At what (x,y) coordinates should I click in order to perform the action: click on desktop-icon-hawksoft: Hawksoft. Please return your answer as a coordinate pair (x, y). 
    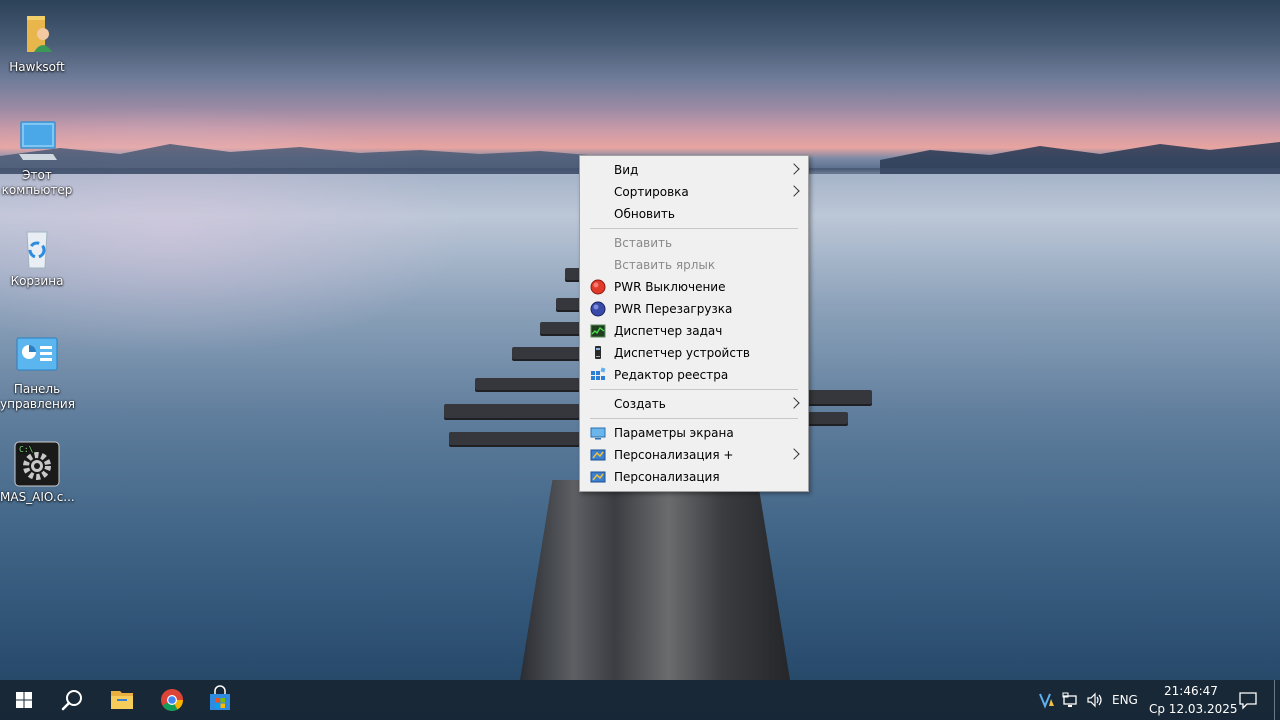
    Looking at the image, I should click on (37, 42).